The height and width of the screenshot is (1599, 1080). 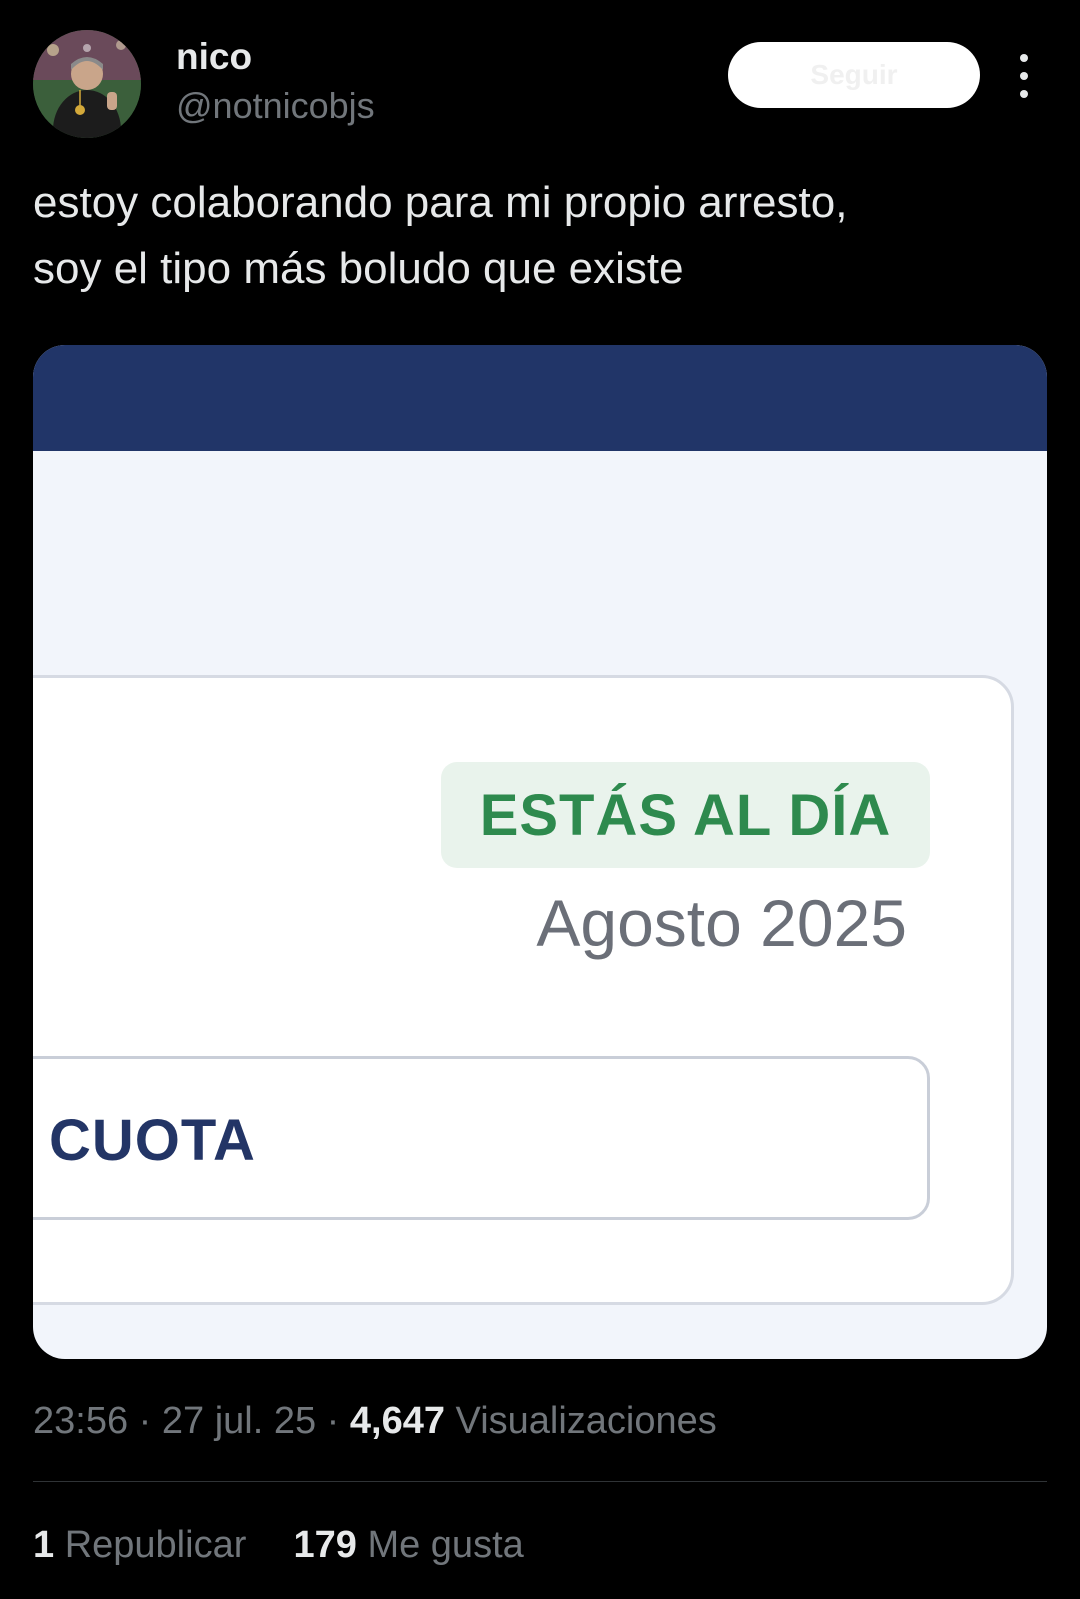 What do you see at coordinates (540, 398) in the screenshot?
I see `media-app-header` at bounding box center [540, 398].